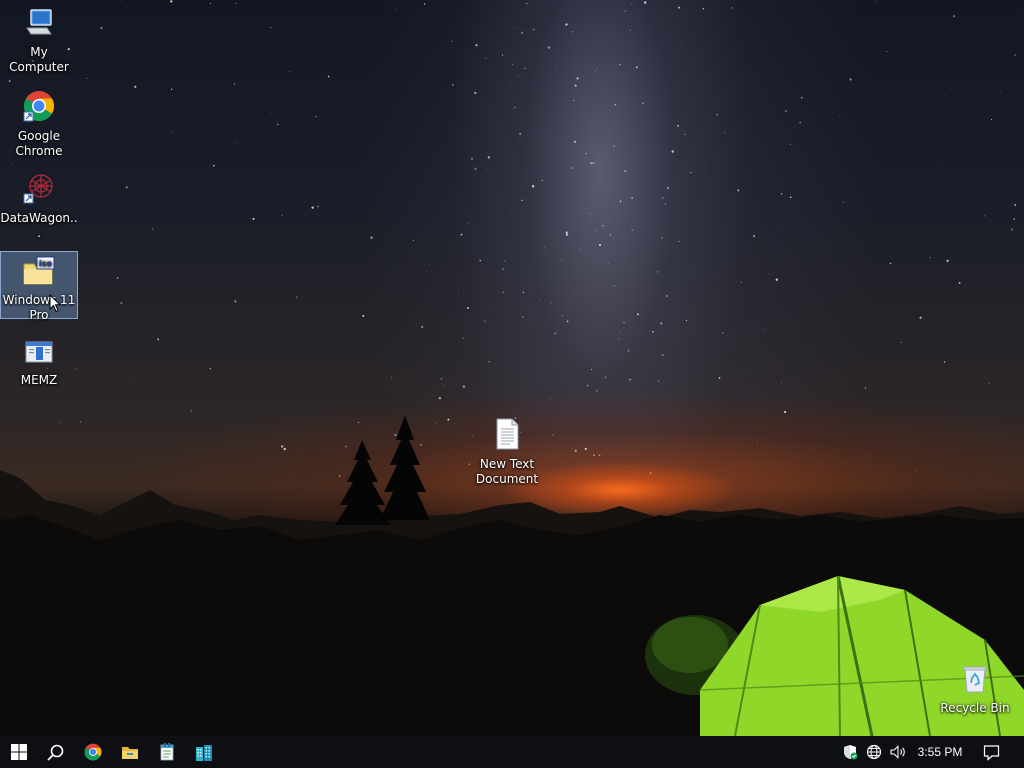 This screenshot has height=768, width=1024. I want to click on search-button, so click(55, 752).